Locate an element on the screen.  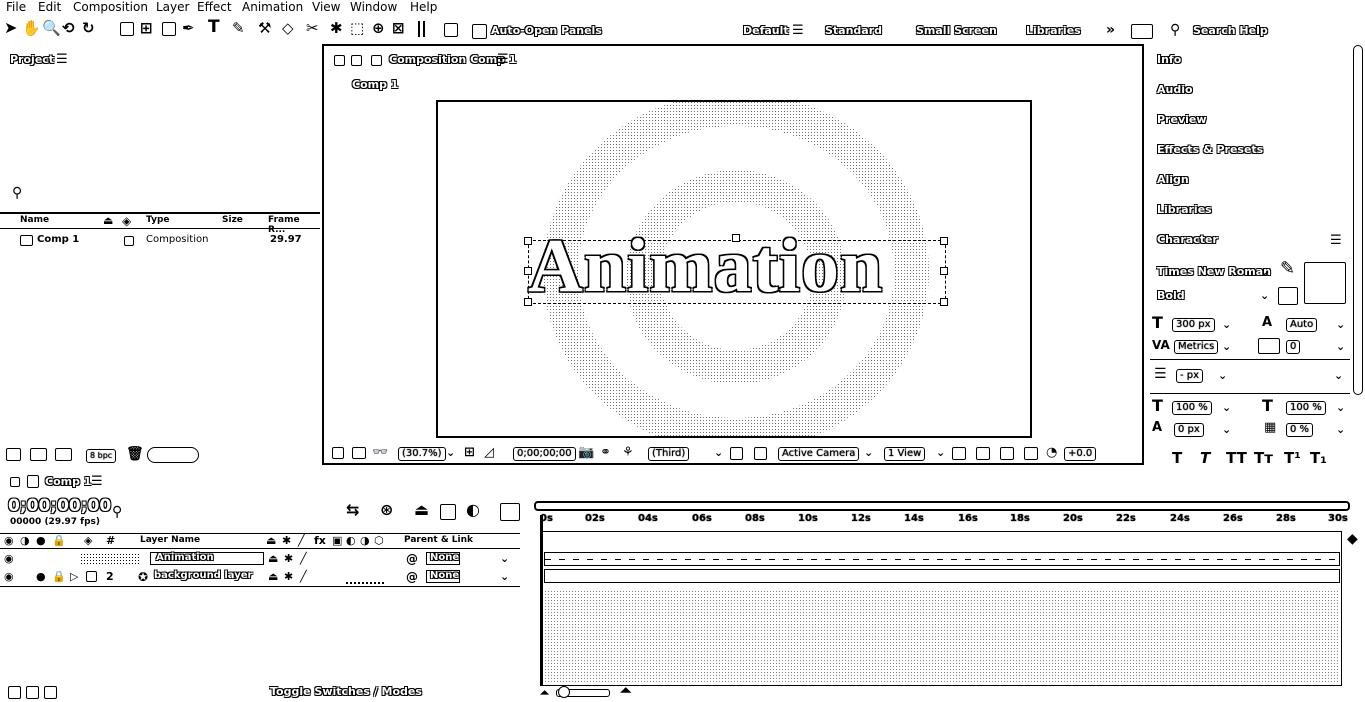
region-of-interest-icon is located at coordinates (736, 453).